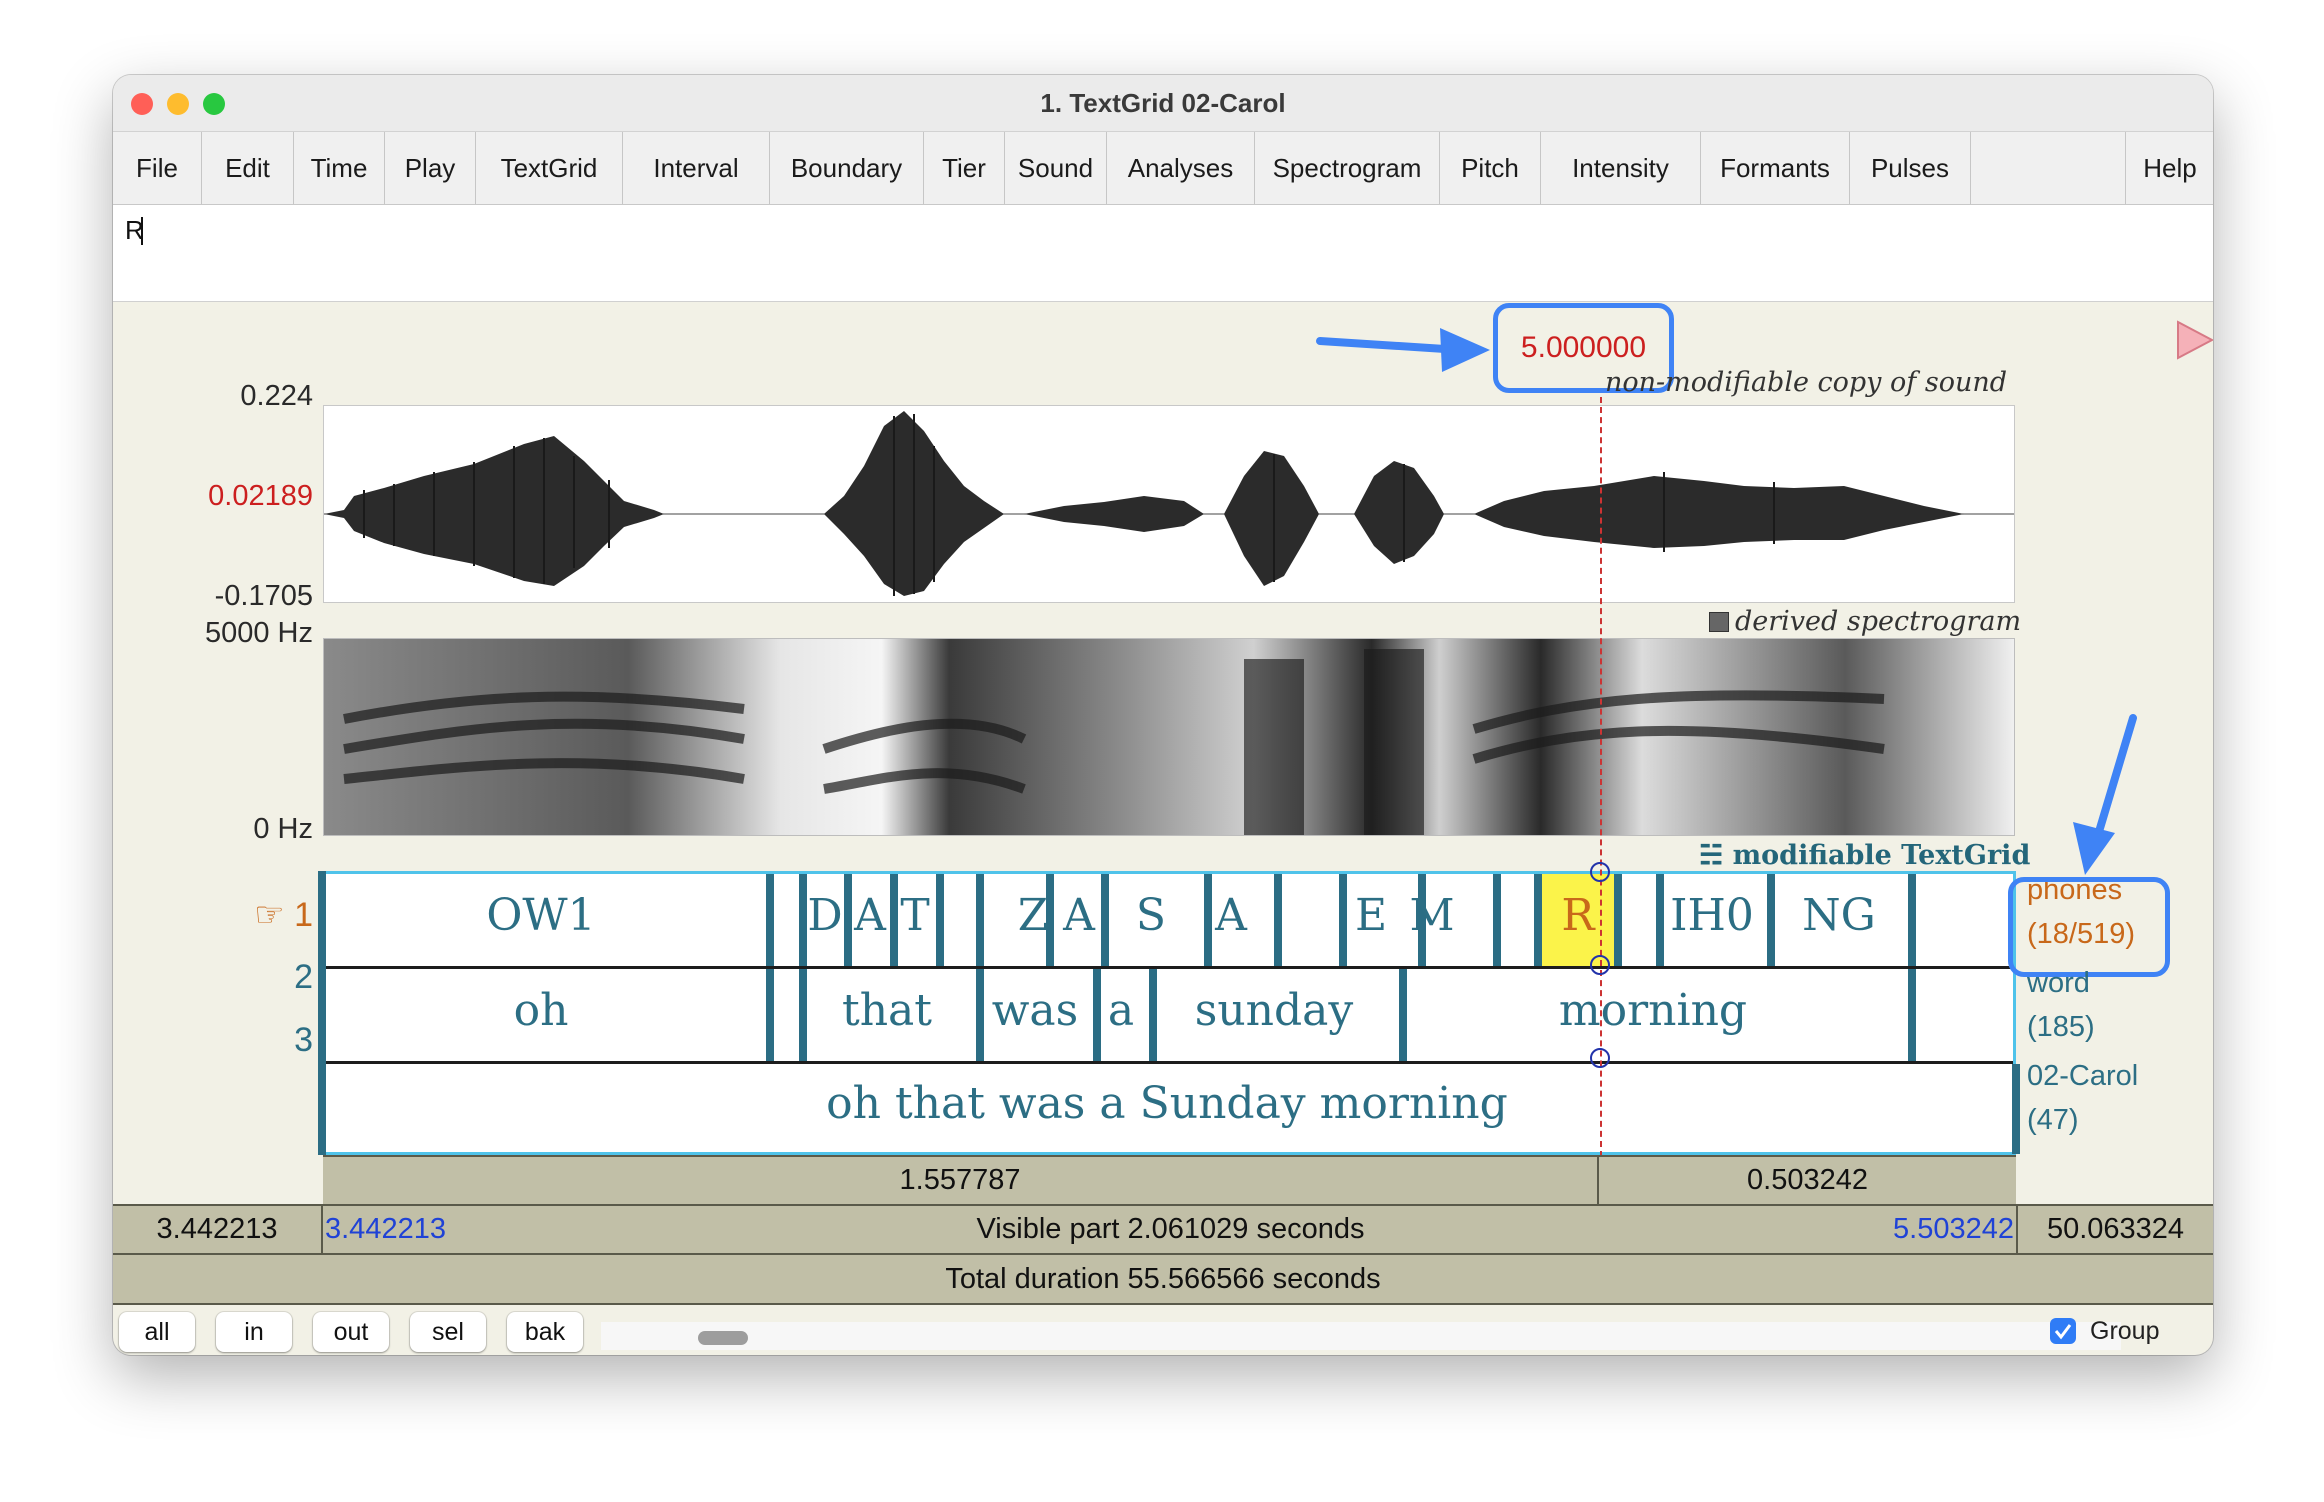  Describe the element at coordinates (1621, 168) in the screenshot. I see `menu-intensity: Intensity` at that location.